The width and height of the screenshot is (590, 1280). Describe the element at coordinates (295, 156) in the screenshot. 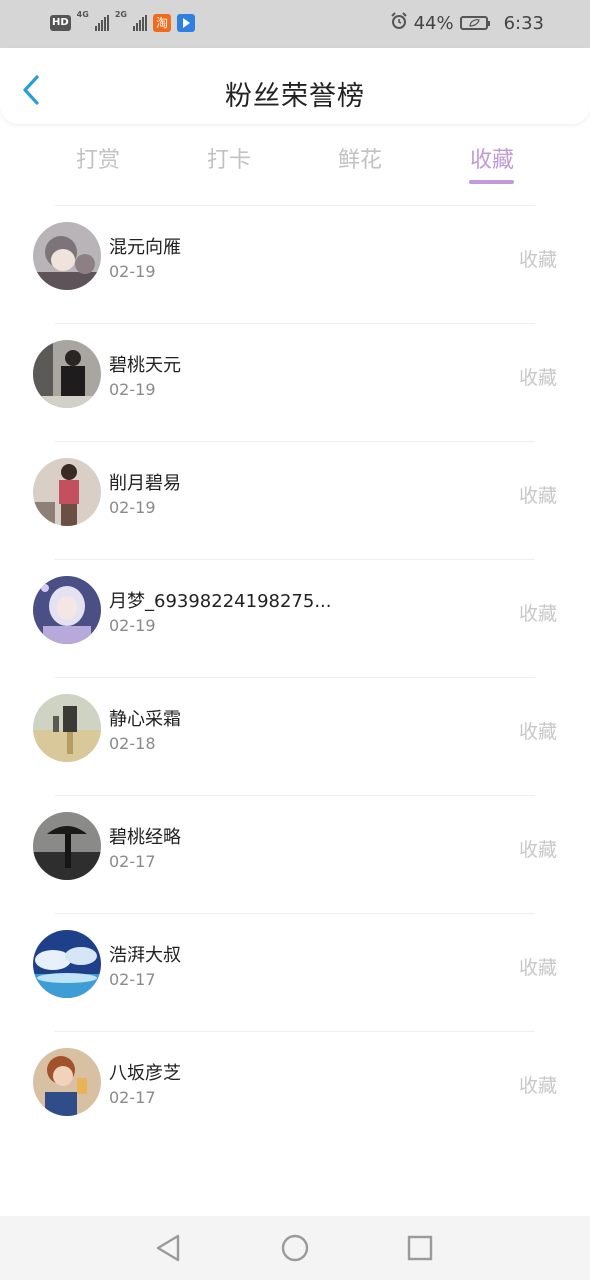

I see `tab-bar: 打赏 打卡 鲜花 收藏` at that location.